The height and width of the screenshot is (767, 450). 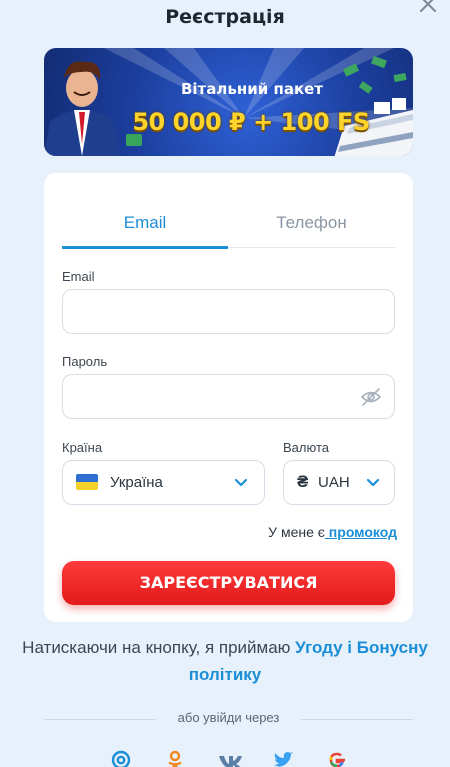 I want to click on ukraine-flag-icon, so click(x=87, y=482).